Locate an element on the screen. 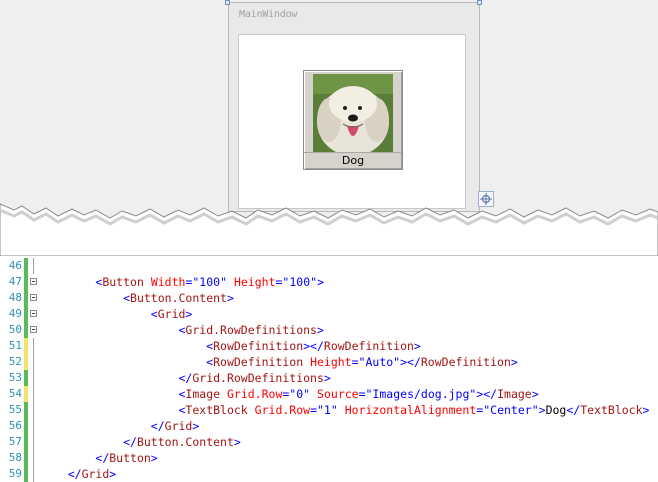 The height and width of the screenshot is (482, 658). code-line: 59 </Grid> is located at coordinates (329, 474).